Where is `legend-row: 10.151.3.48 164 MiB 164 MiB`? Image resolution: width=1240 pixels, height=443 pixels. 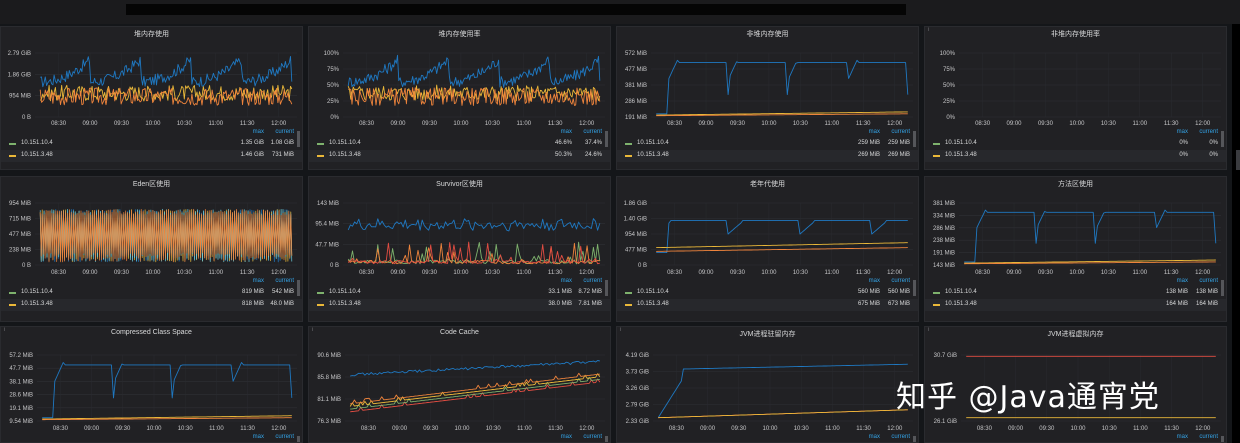
legend-row: 10.151.3.48 164 MiB 164 MiB is located at coordinates (1075, 305).